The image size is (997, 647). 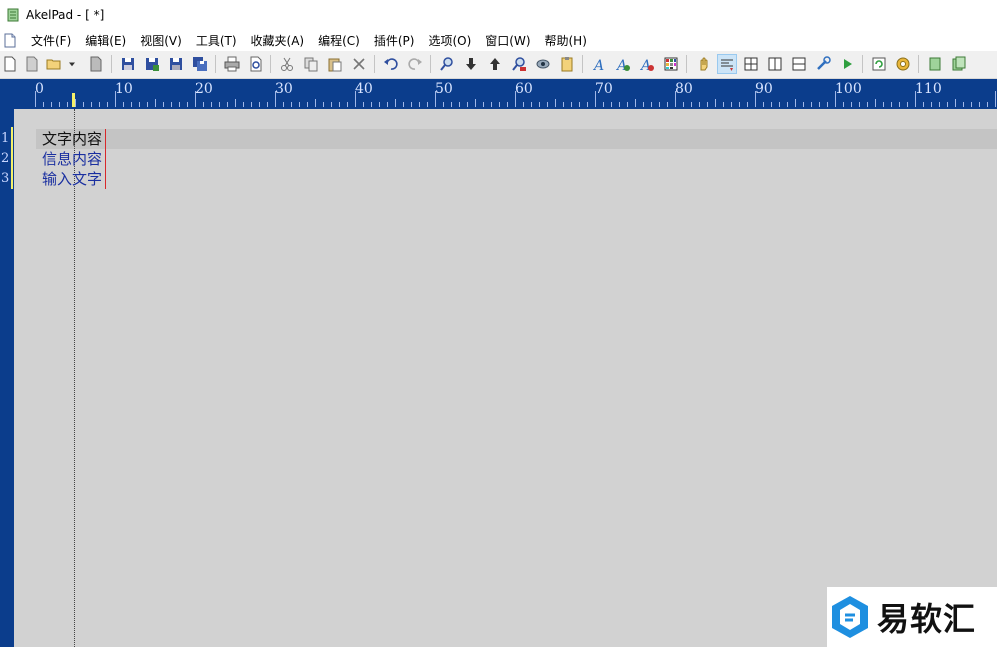 What do you see at coordinates (51, 40) in the screenshot?
I see `menu-file: 文件(F)` at bounding box center [51, 40].